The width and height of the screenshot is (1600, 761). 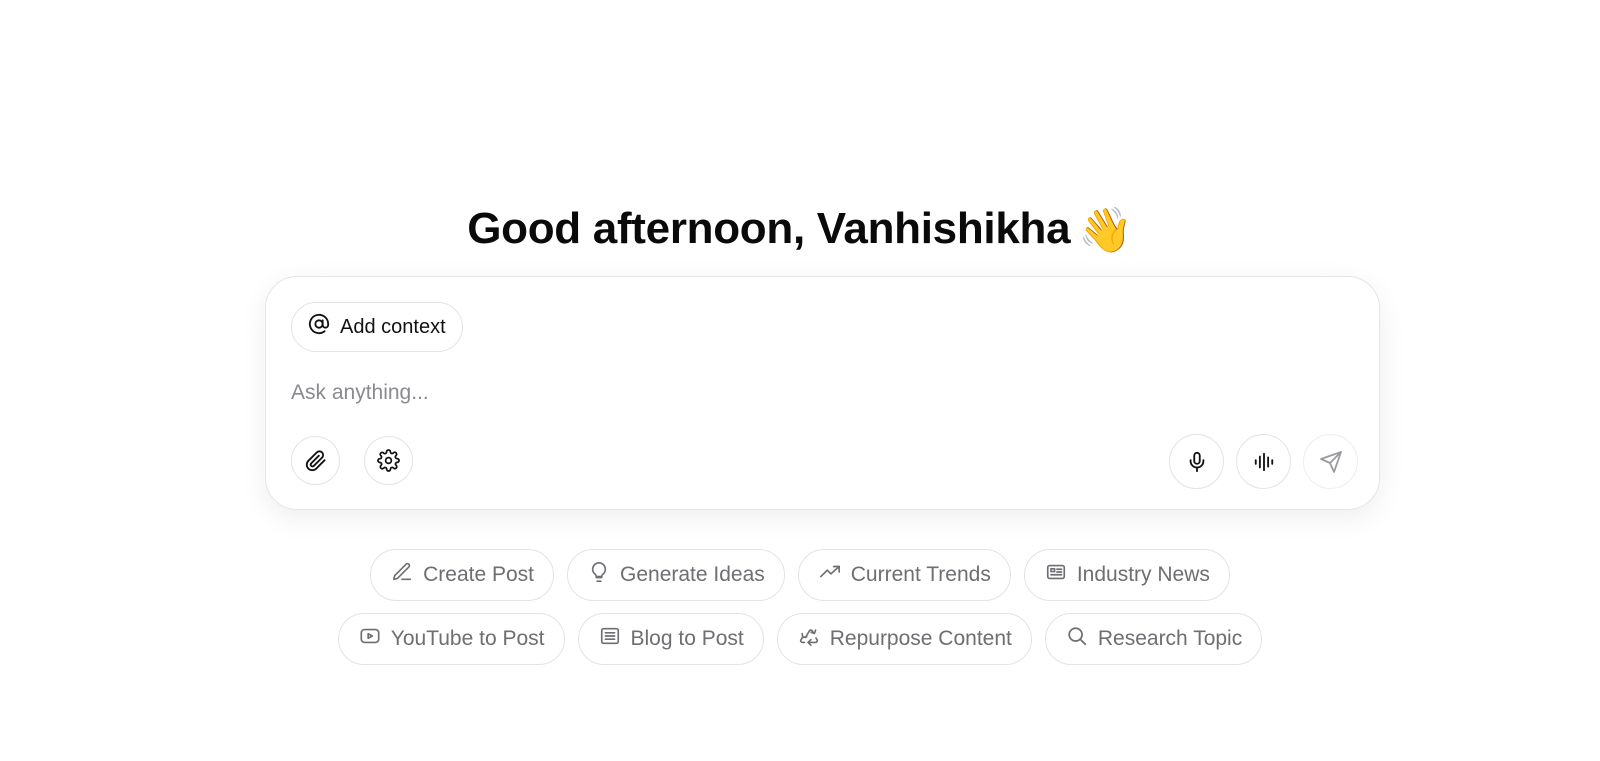 I want to click on at-sign-icon, so click(x=319, y=327).